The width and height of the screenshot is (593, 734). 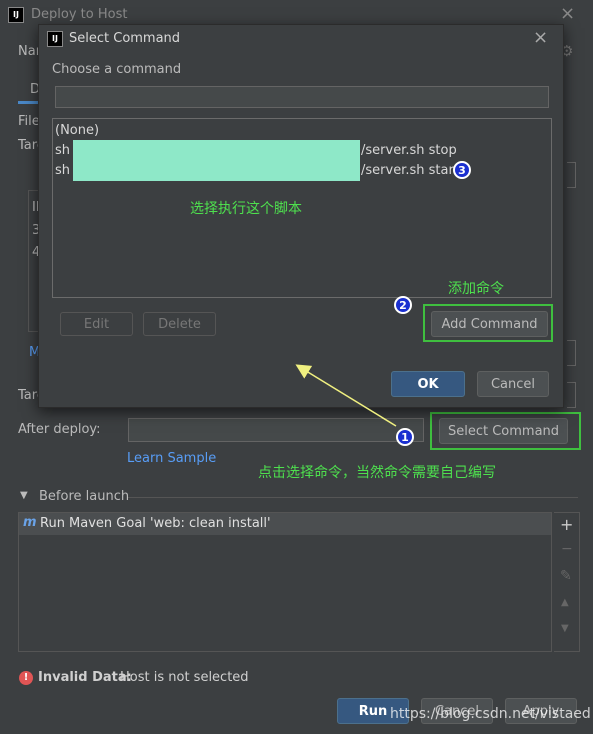 What do you see at coordinates (490, 714) in the screenshot?
I see `watermark: https://blog.csdn.net/vistaed` at bounding box center [490, 714].